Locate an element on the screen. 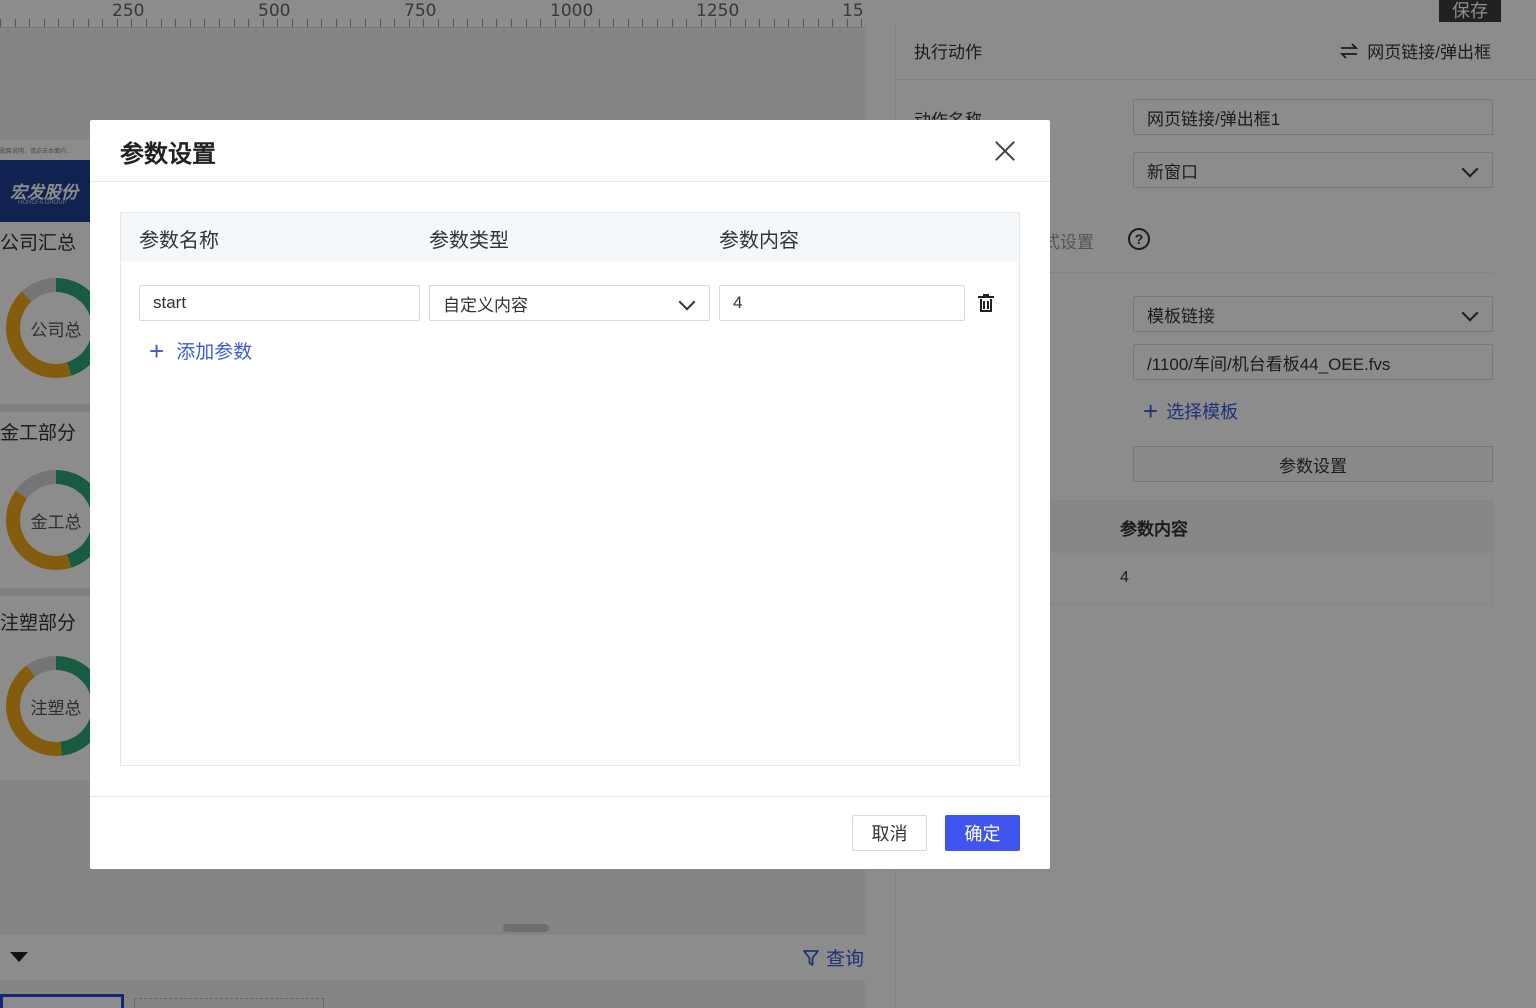 The height and width of the screenshot is (1008, 1536). param-name-input: start is located at coordinates (279, 303).